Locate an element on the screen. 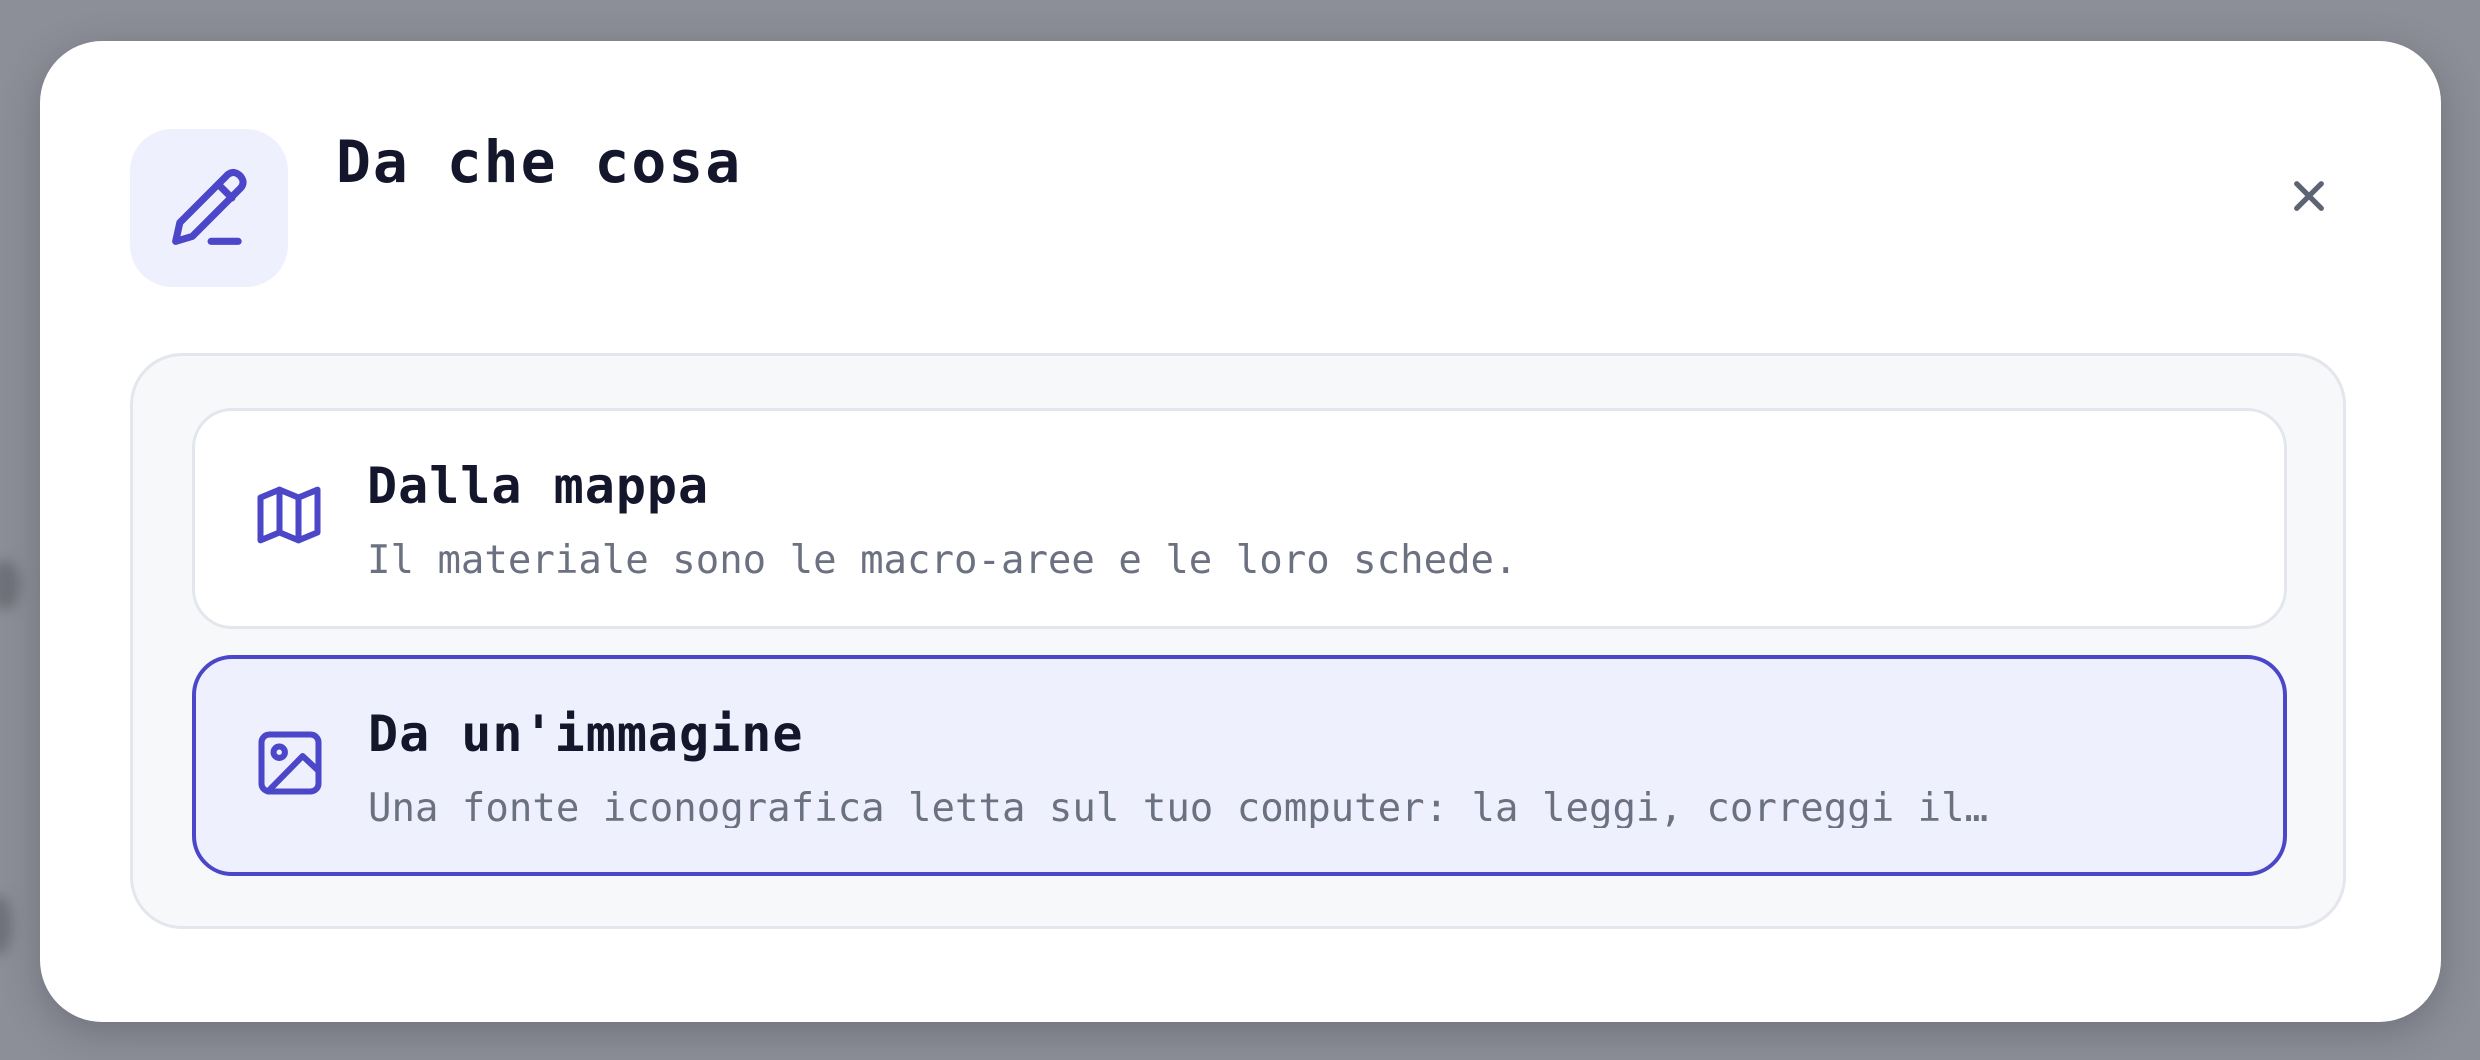 This screenshot has height=1060, width=2480. header-icon-container is located at coordinates (209, 208).